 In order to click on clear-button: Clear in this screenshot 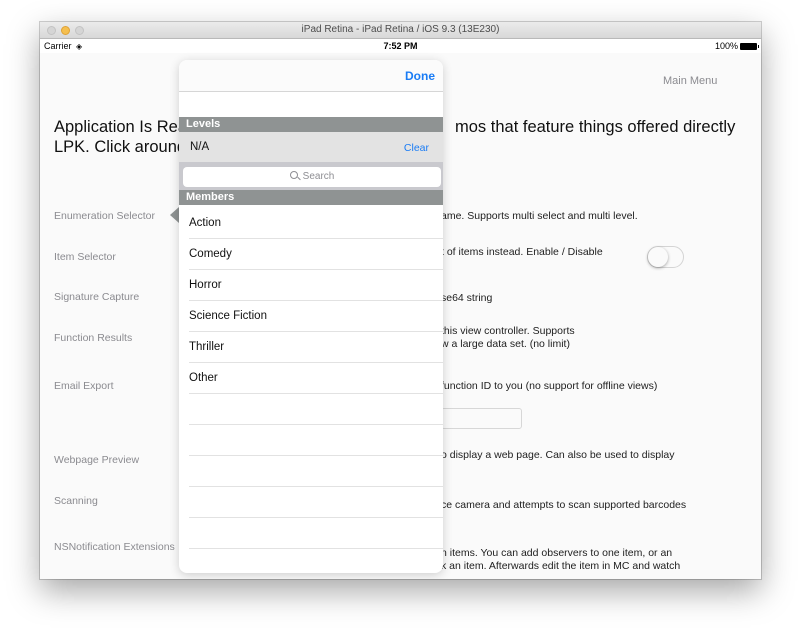, I will do `click(416, 148)`.